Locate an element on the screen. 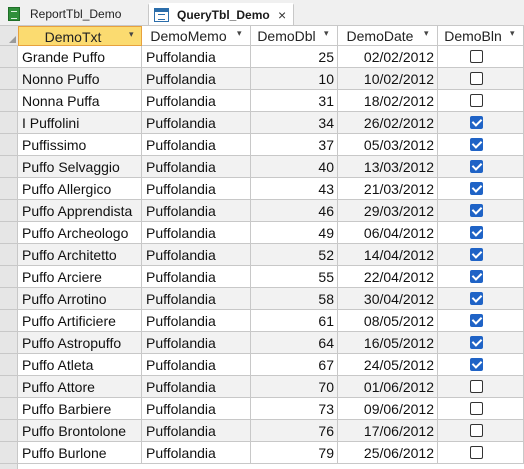 This screenshot has width=524, height=469. demotxt-cell: Puffo Atleta is located at coordinates (80, 365).